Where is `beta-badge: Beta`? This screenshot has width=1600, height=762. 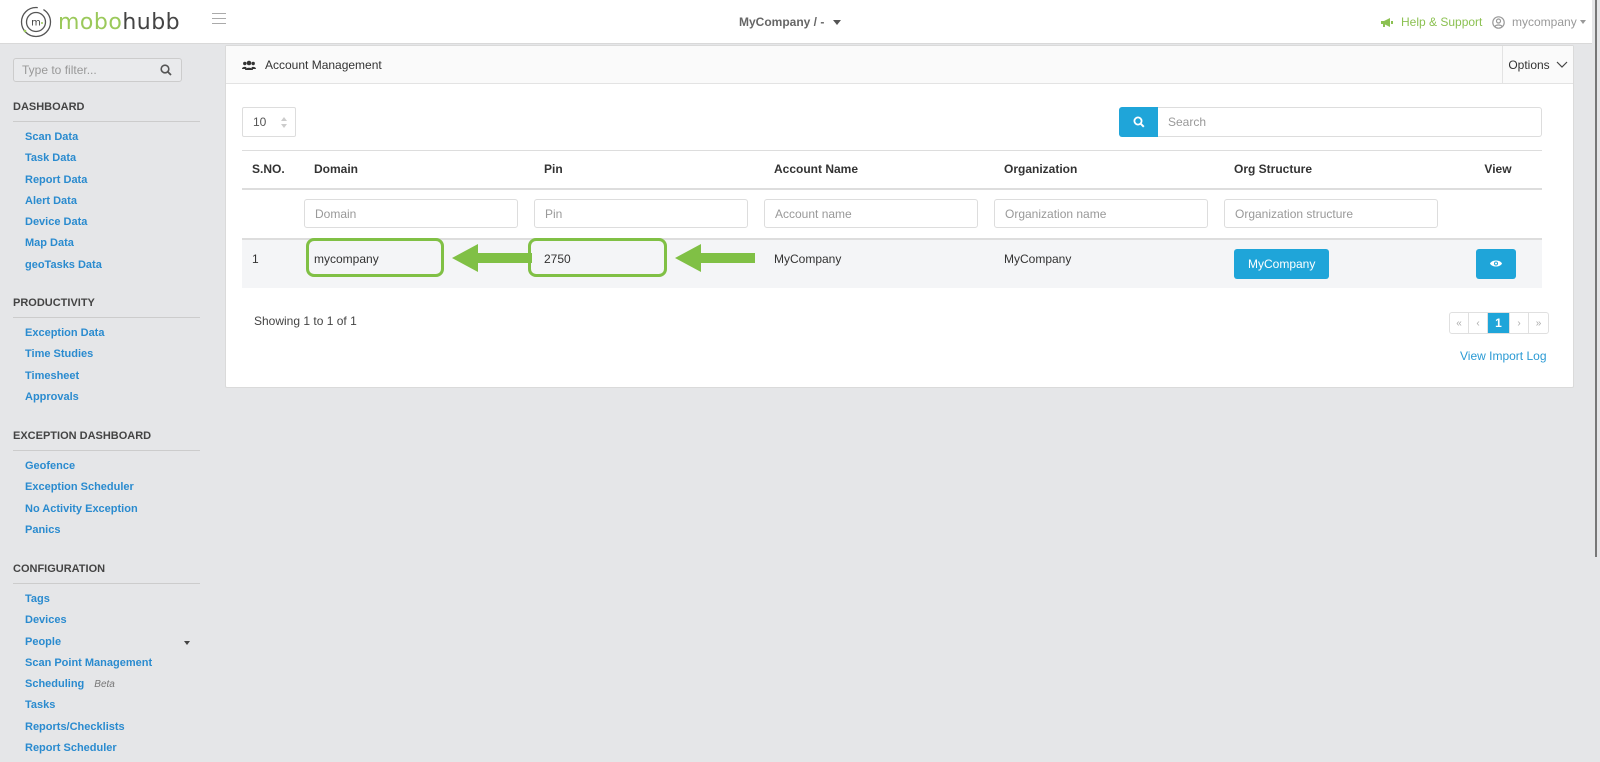 beta-badge: Beta is located at coordinates (104, 685).